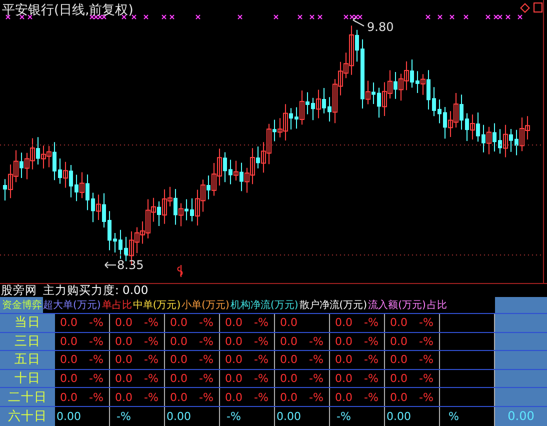 This screenshot has width=547, height=426. What do you see at coordinates (130, 265) in the screenshot?
I see `low-price-label: 8.35` at bounding box center [130, 265].